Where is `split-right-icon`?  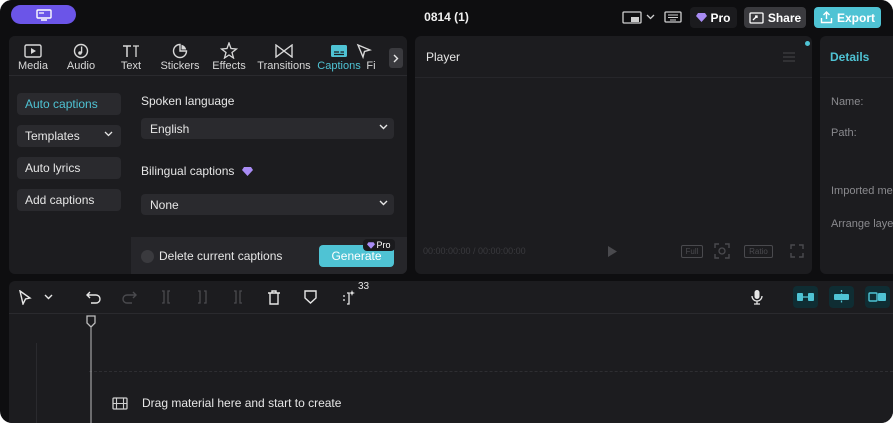
split-right-icon is located at coordinates (238, 297).